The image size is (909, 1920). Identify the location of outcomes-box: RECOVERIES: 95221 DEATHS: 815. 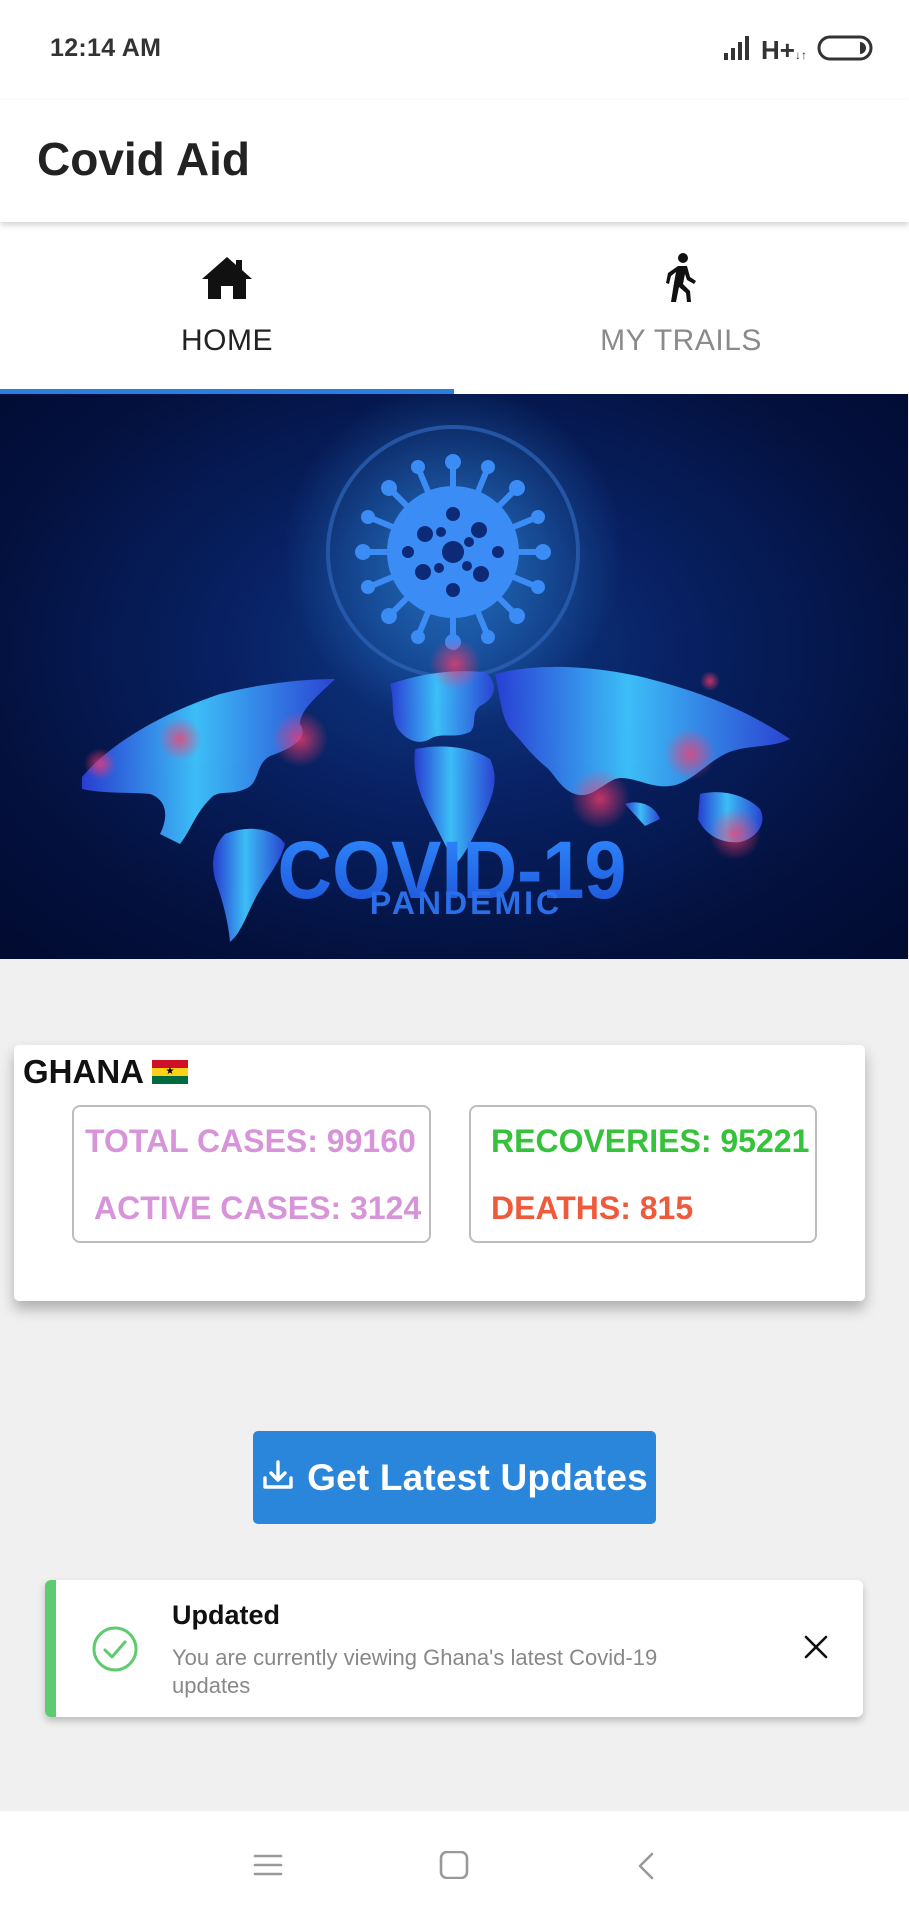
(643, 1174).